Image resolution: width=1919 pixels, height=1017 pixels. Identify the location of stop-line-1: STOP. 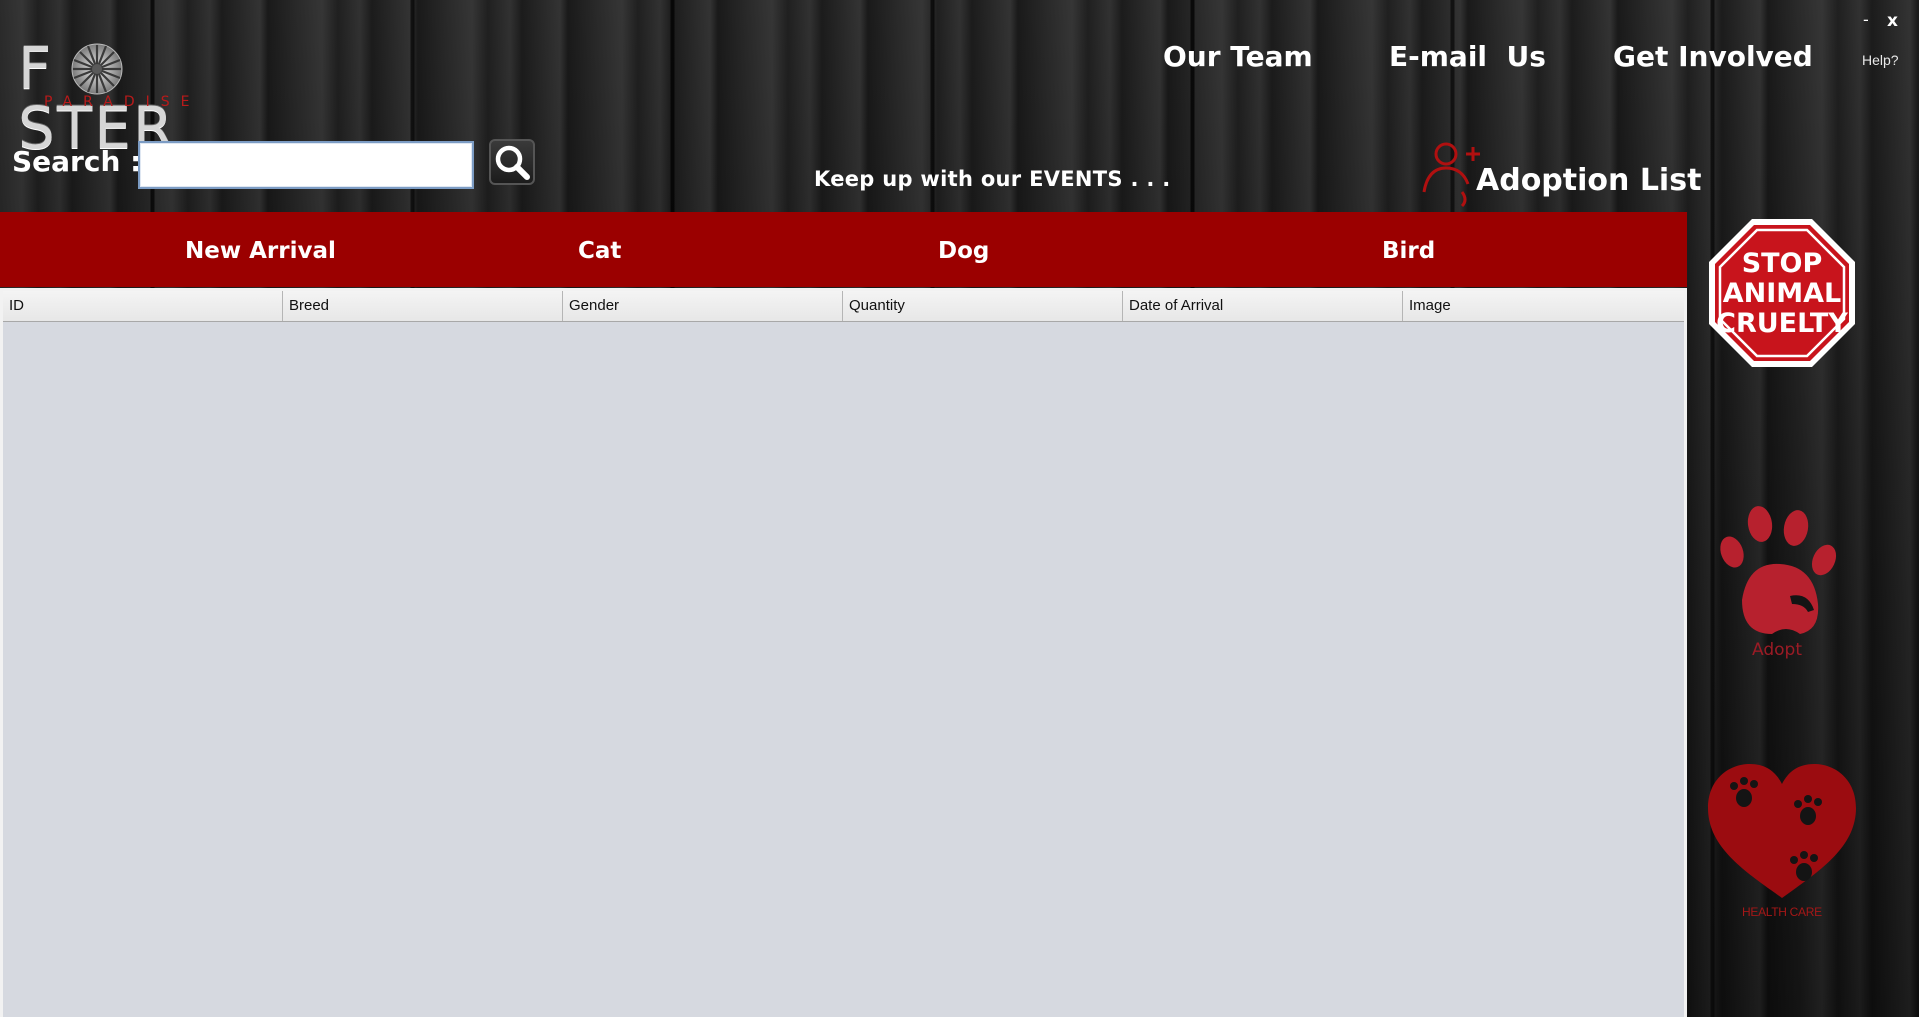
(1782, 263).